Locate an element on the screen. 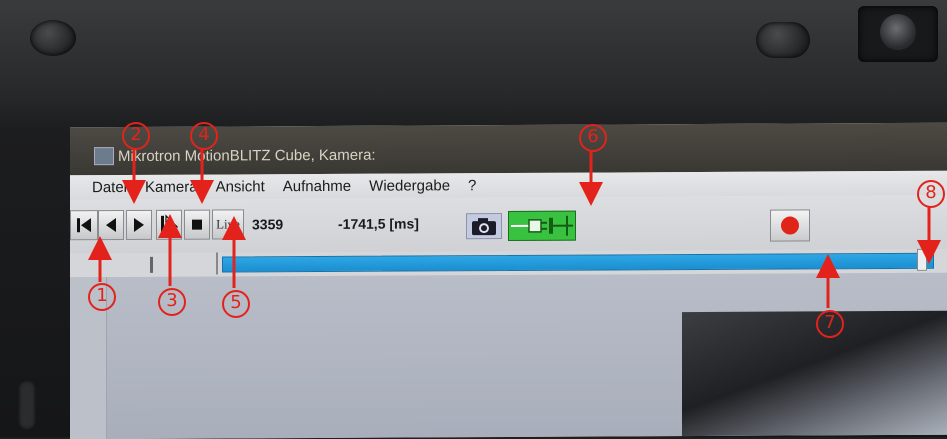 This screenshot has width=947, height=439. menu-aufnahme: Aufnahme is located at coordinates (317, 185).